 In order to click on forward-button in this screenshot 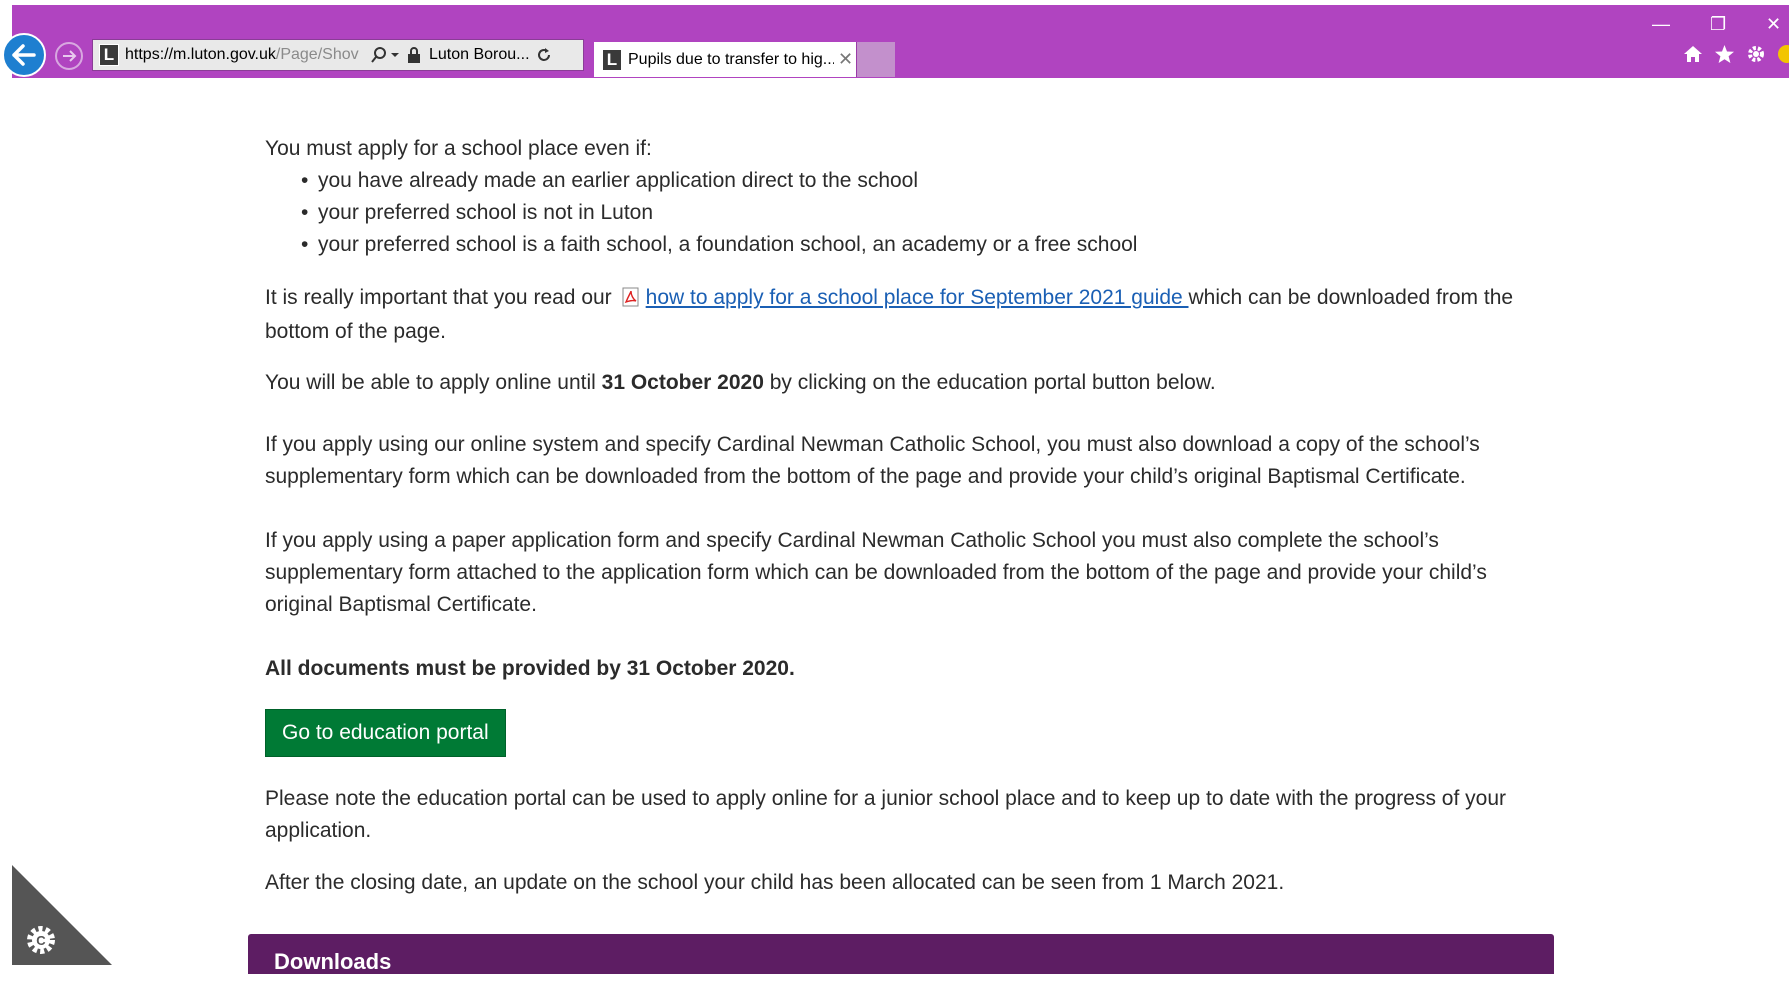, I will do `click(69, 56)`.